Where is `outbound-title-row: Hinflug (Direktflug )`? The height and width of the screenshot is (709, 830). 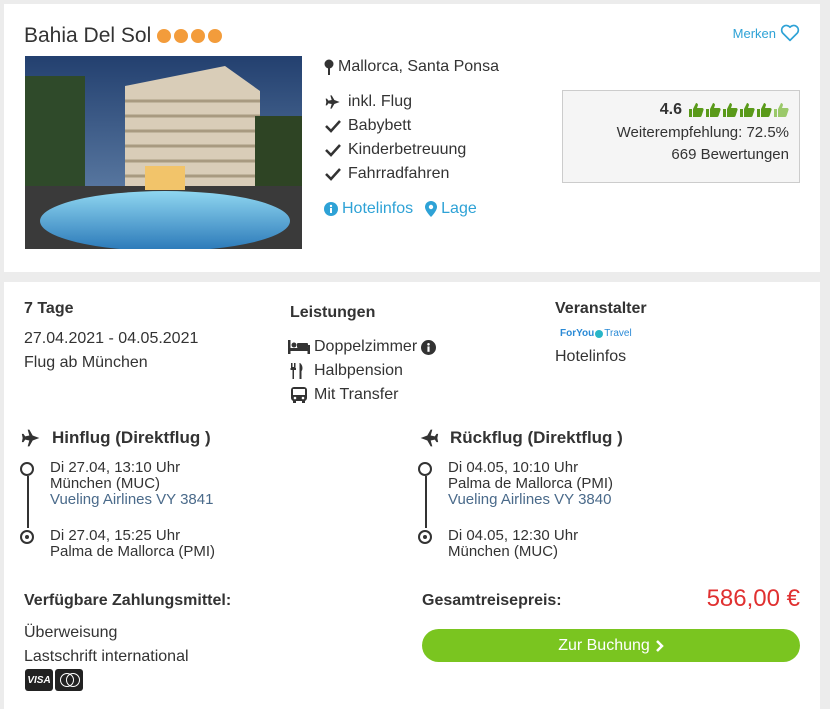 outbound-title-row: Hinflug (Direktflug ) is located at coordinates (200, 438).